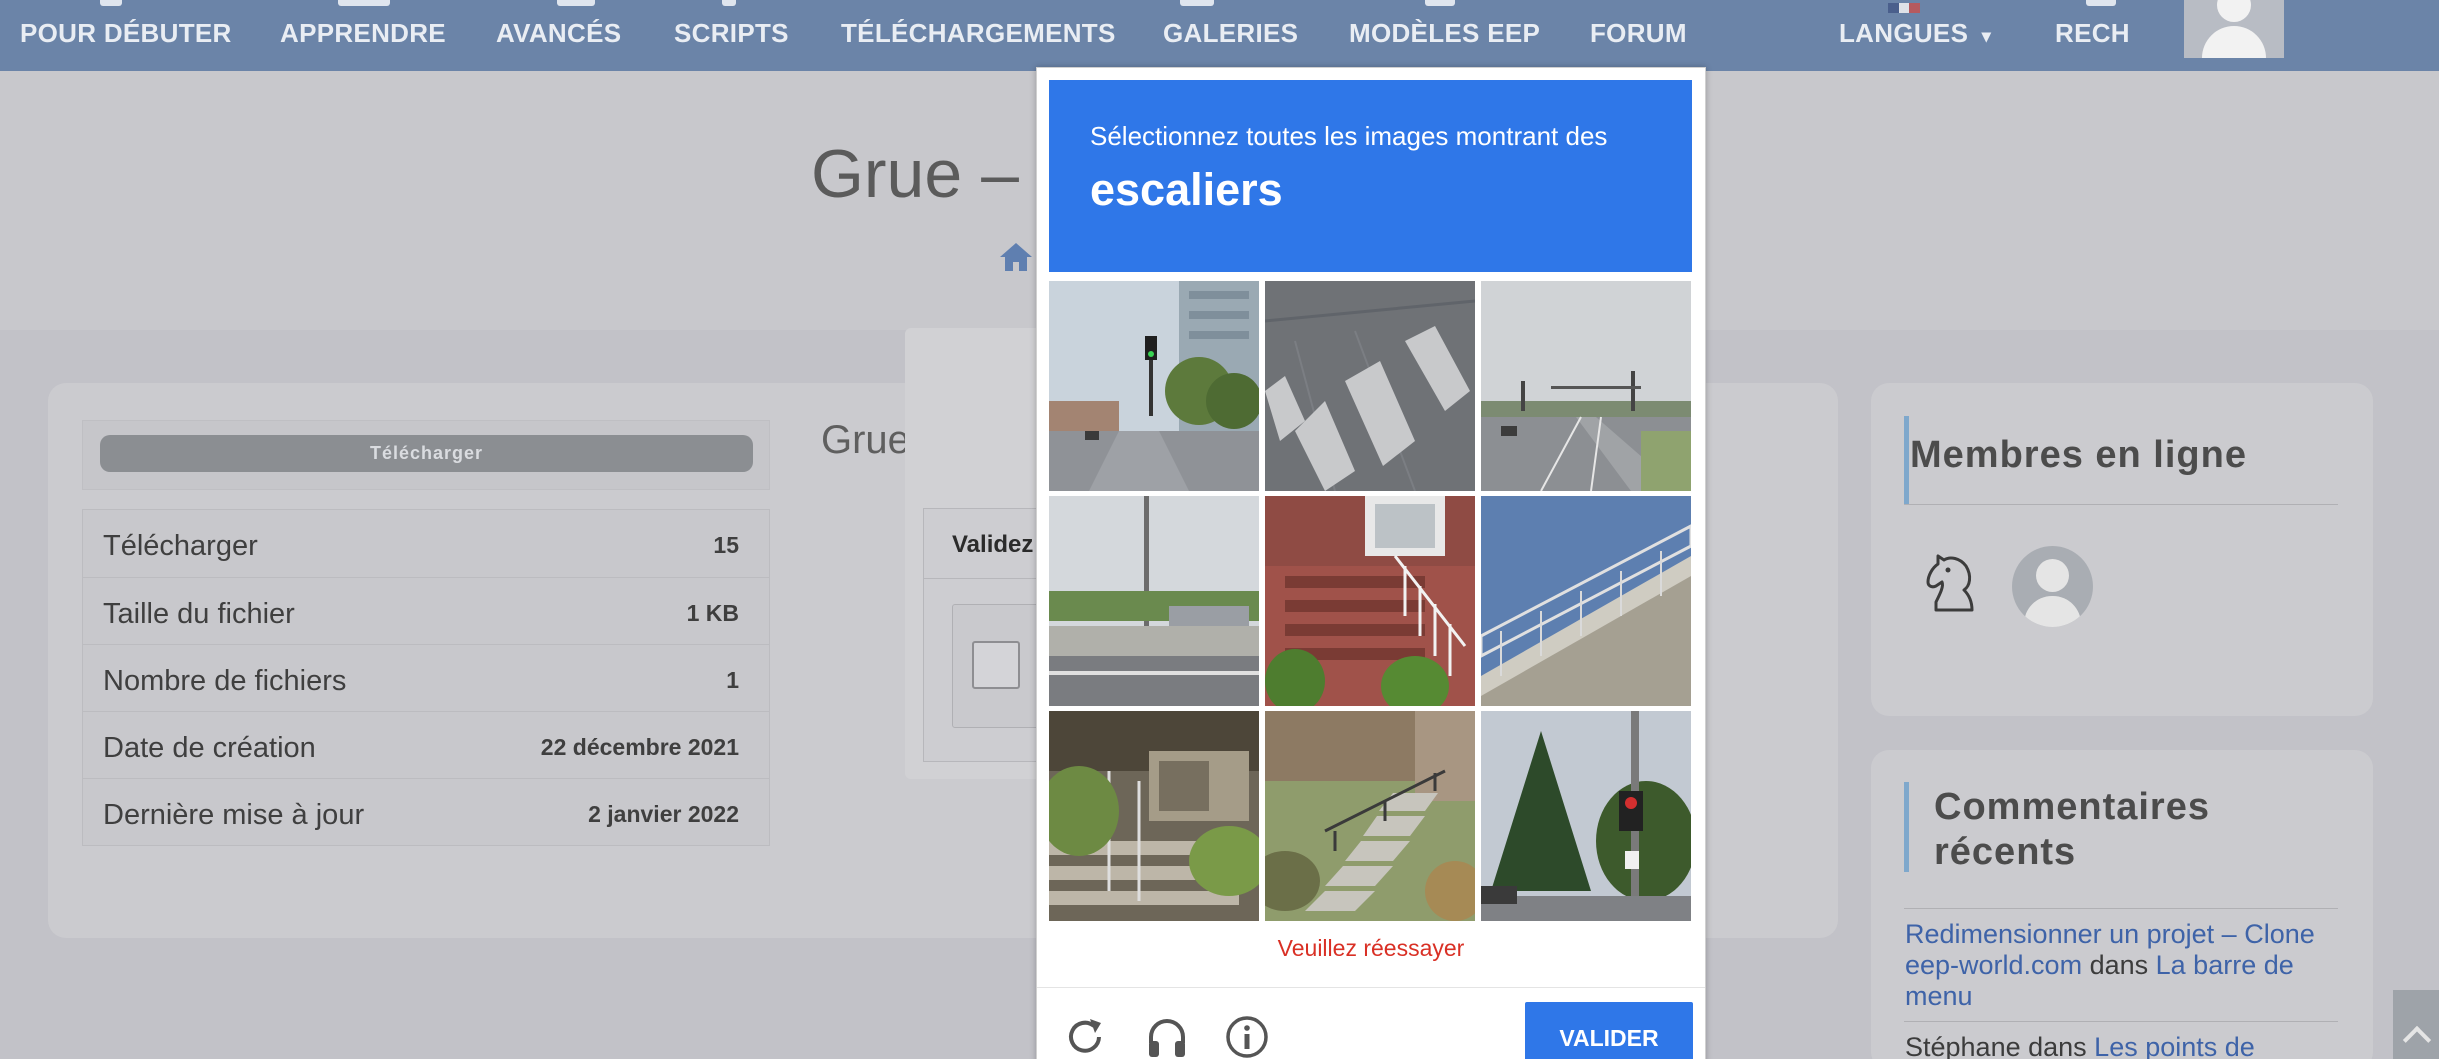  What do you see at coordinates (1904, 33) in the screenshot?
I see `nav-langues-label: LANGUES` at bounding box center [1904, 33].